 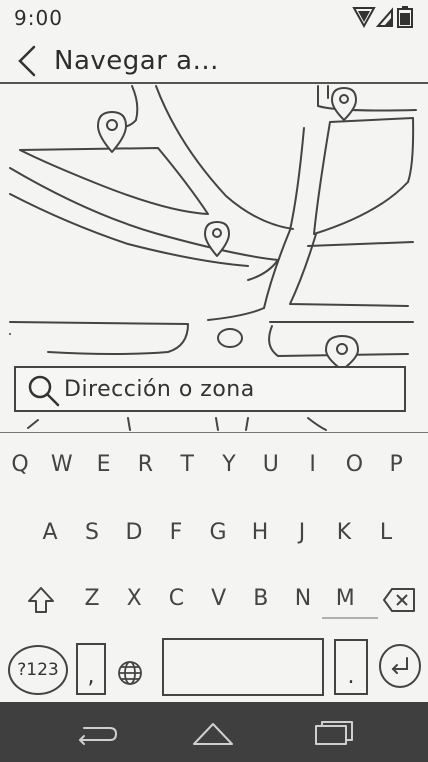 I want to click on key-p: P, so click(x=396, y=465).